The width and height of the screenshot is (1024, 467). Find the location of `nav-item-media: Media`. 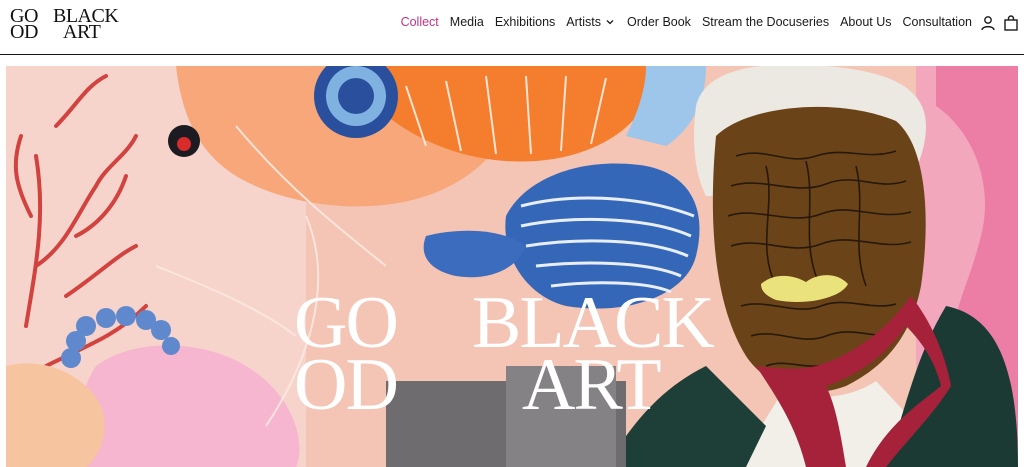

nav-item-media: Media is located at coordinates (467, 22).